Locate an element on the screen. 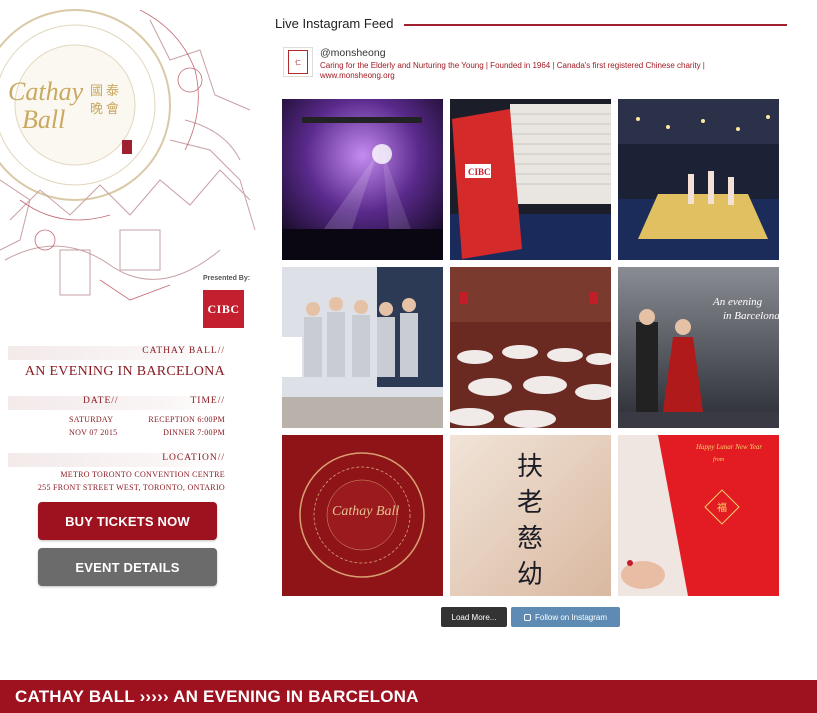 The width and height of the screenshot is (817, 713). barcelona-dancers-photo: An evening in Barcelona is located at coordinates (698, 347).